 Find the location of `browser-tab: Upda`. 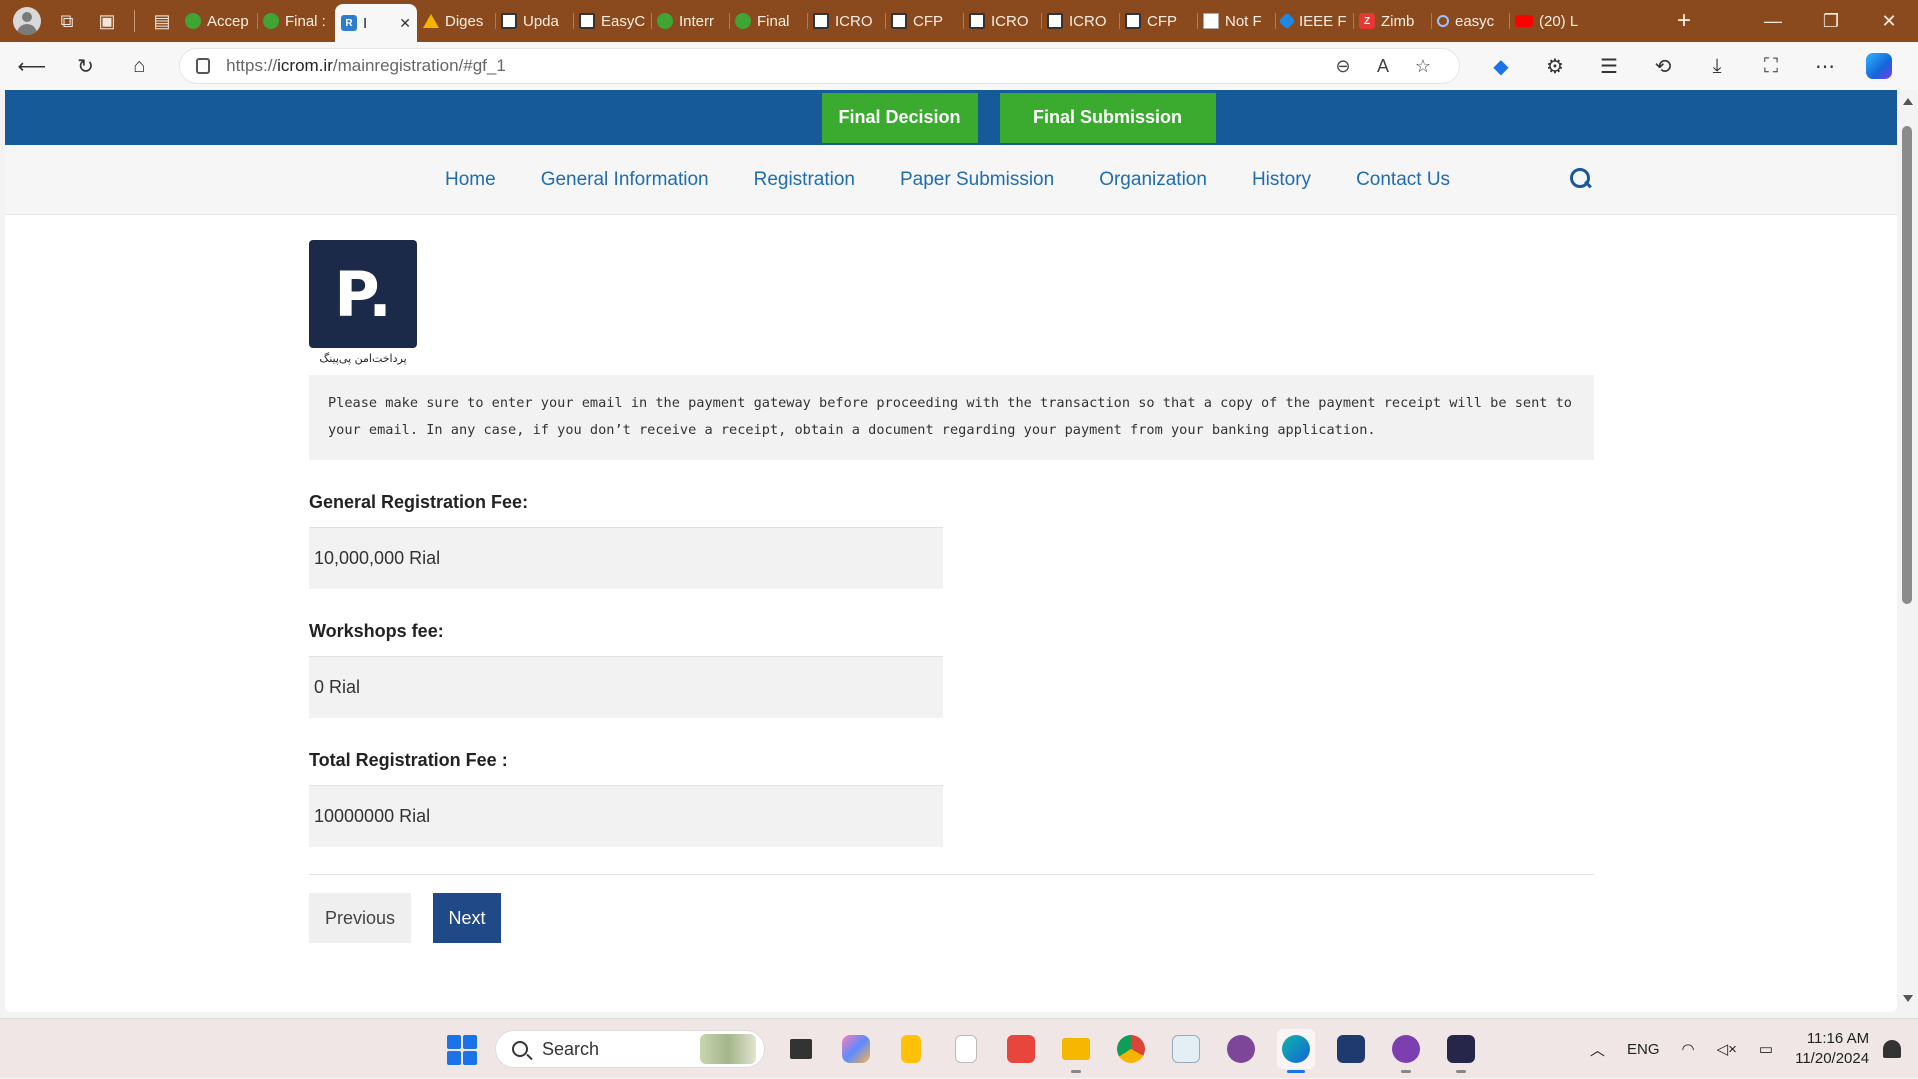

browser-tab: Upda is located at coordinates (534, 21).